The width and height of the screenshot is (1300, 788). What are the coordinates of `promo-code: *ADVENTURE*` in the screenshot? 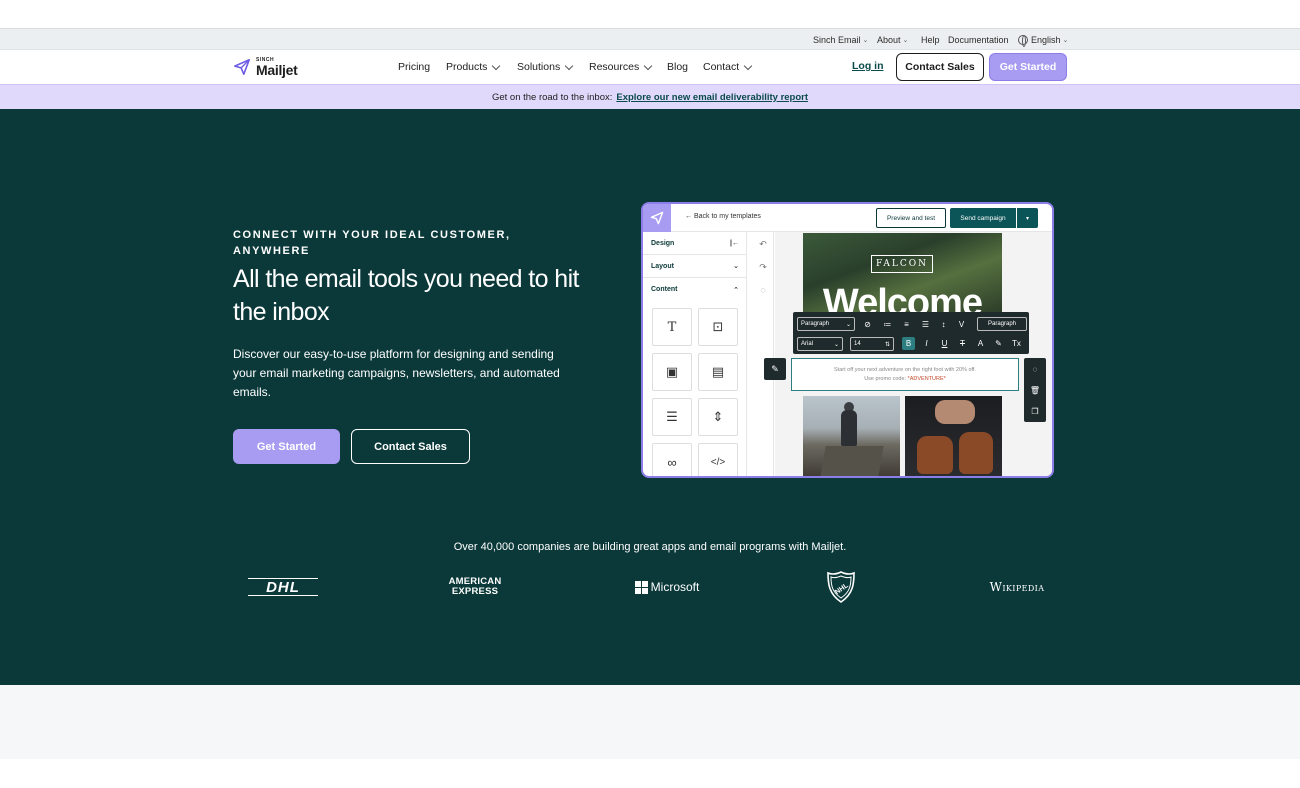 It's located at (926, 378).